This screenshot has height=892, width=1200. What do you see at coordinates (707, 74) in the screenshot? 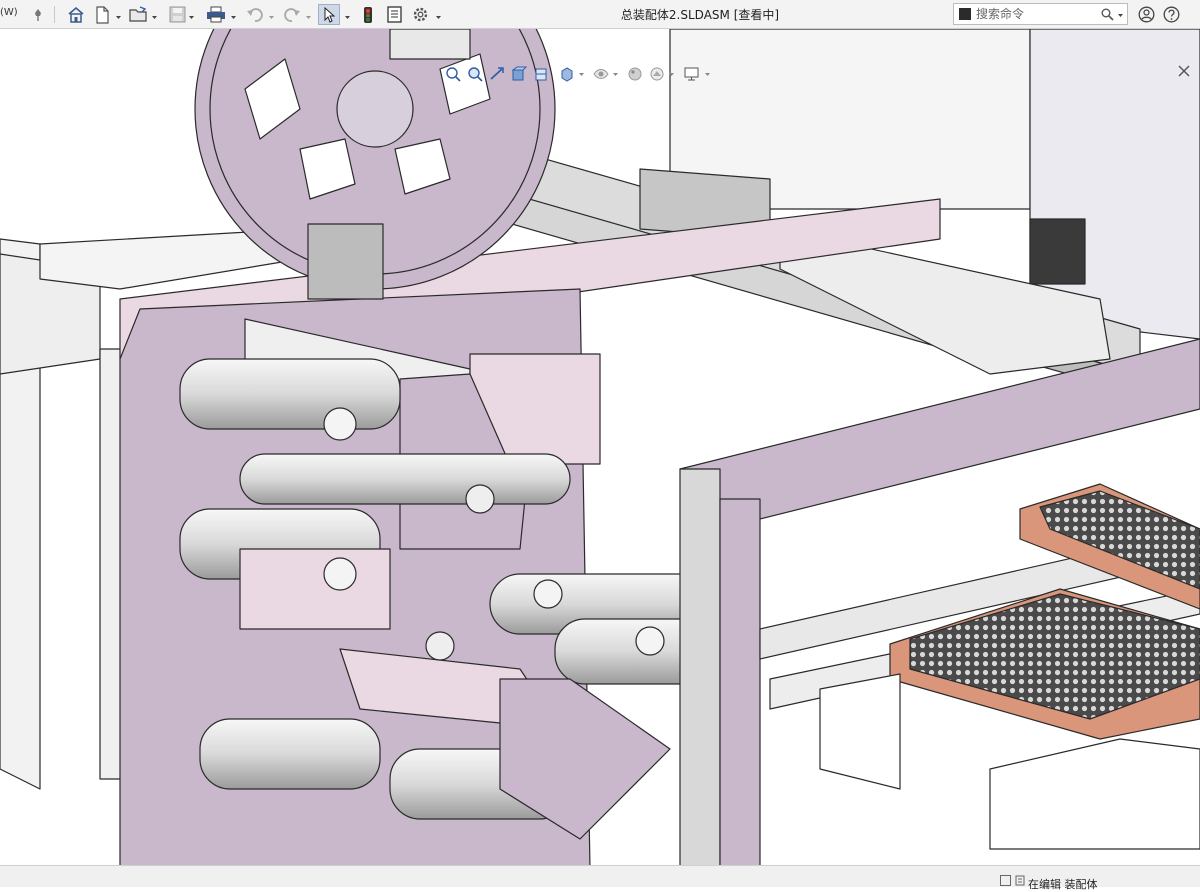
I see `view-settings-dropdown-chevron-icon` at bounding box center [707, 74].